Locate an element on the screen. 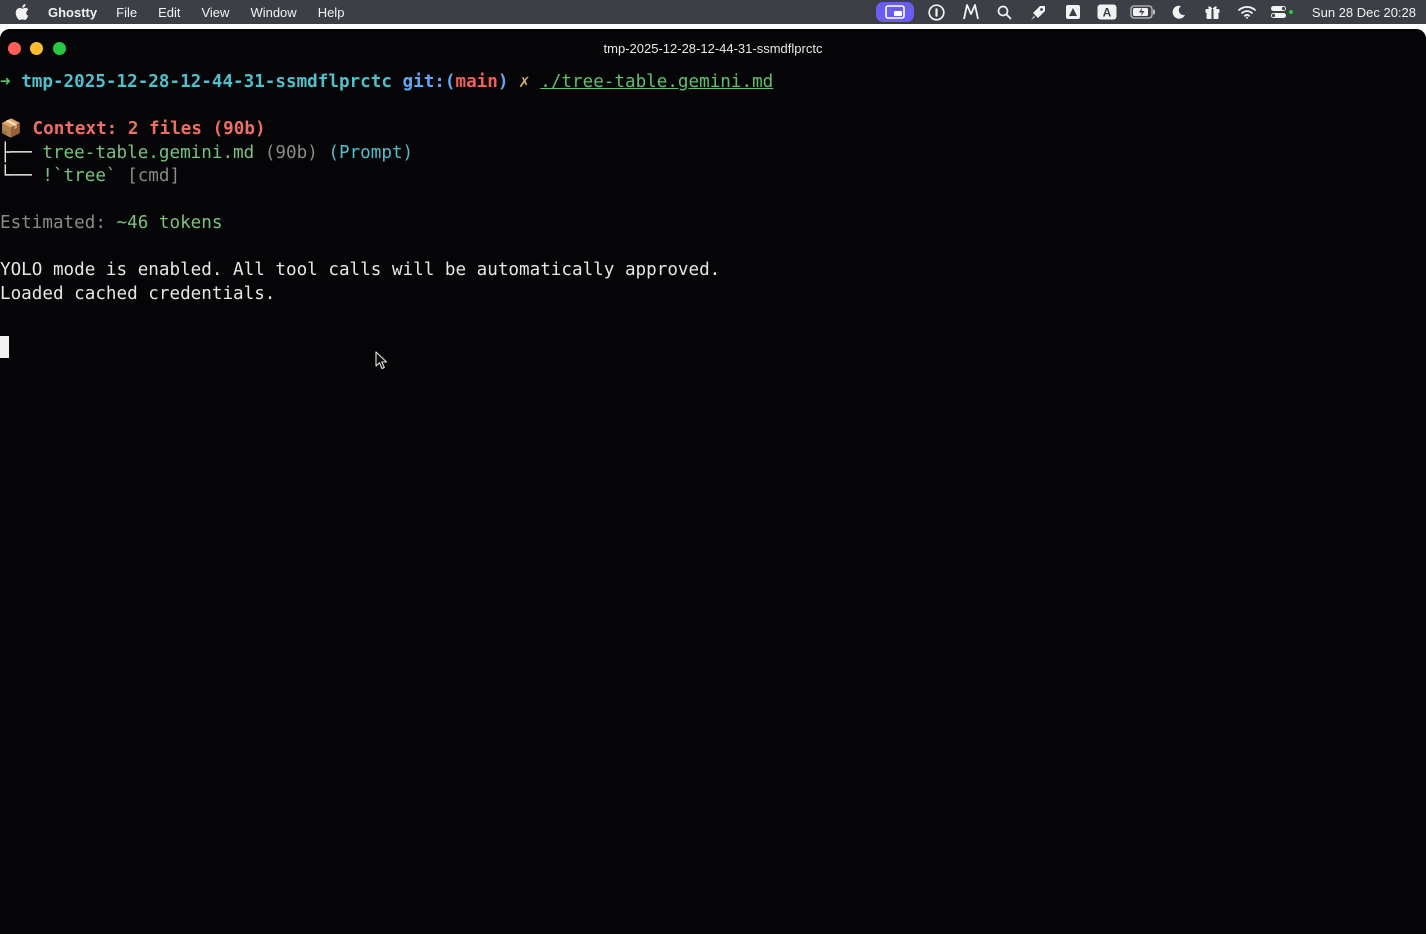  context-entry-name: !`tree` is located at coordinates (79, 176).